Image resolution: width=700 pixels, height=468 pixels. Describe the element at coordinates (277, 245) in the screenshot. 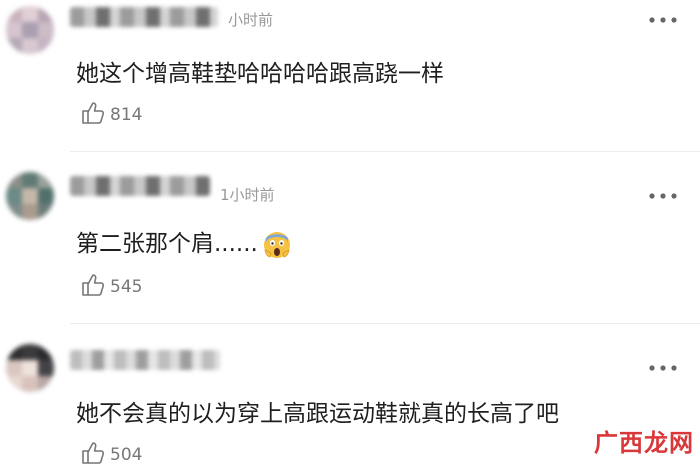

I see `scream-face-emoji` at that location.